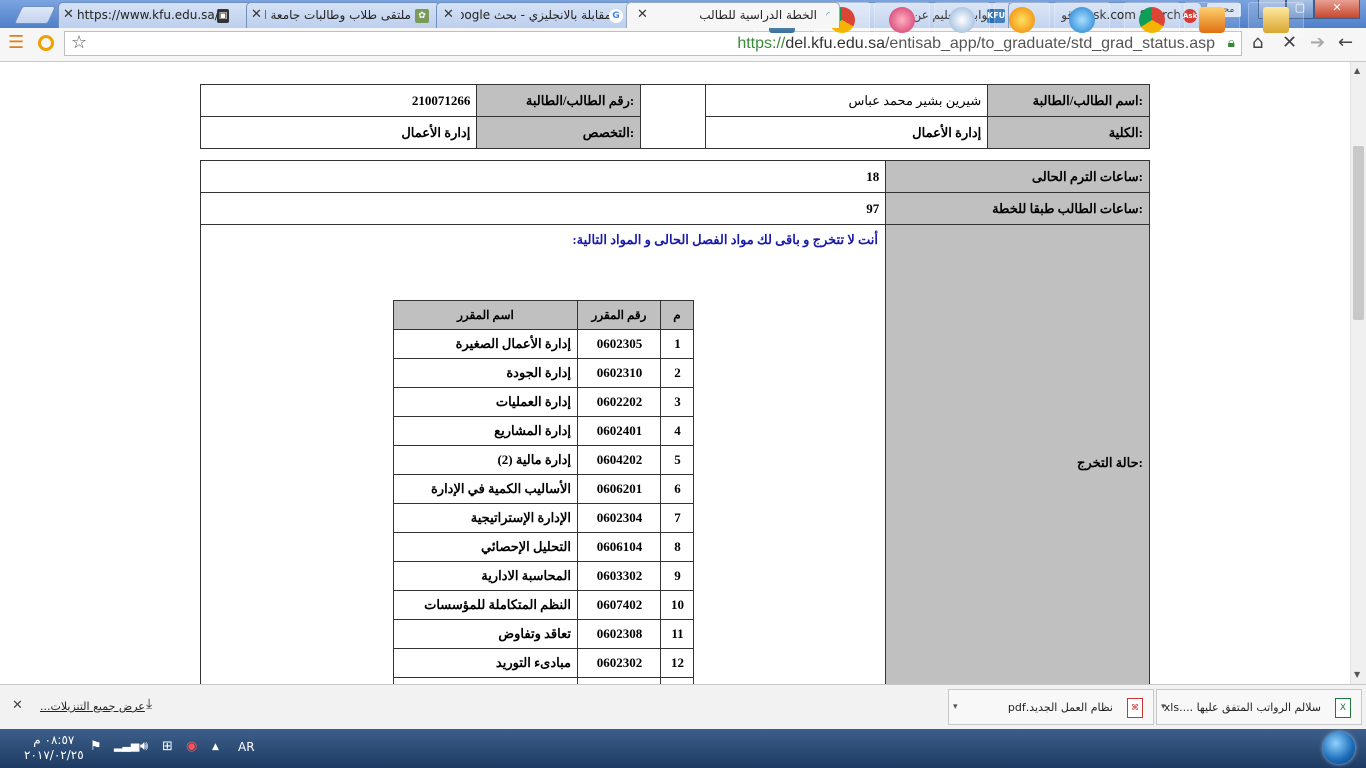  What do you see at coordinates (673, 116) in the screenshot?
I see `spacer-cell` at bounding box center [673, 116].